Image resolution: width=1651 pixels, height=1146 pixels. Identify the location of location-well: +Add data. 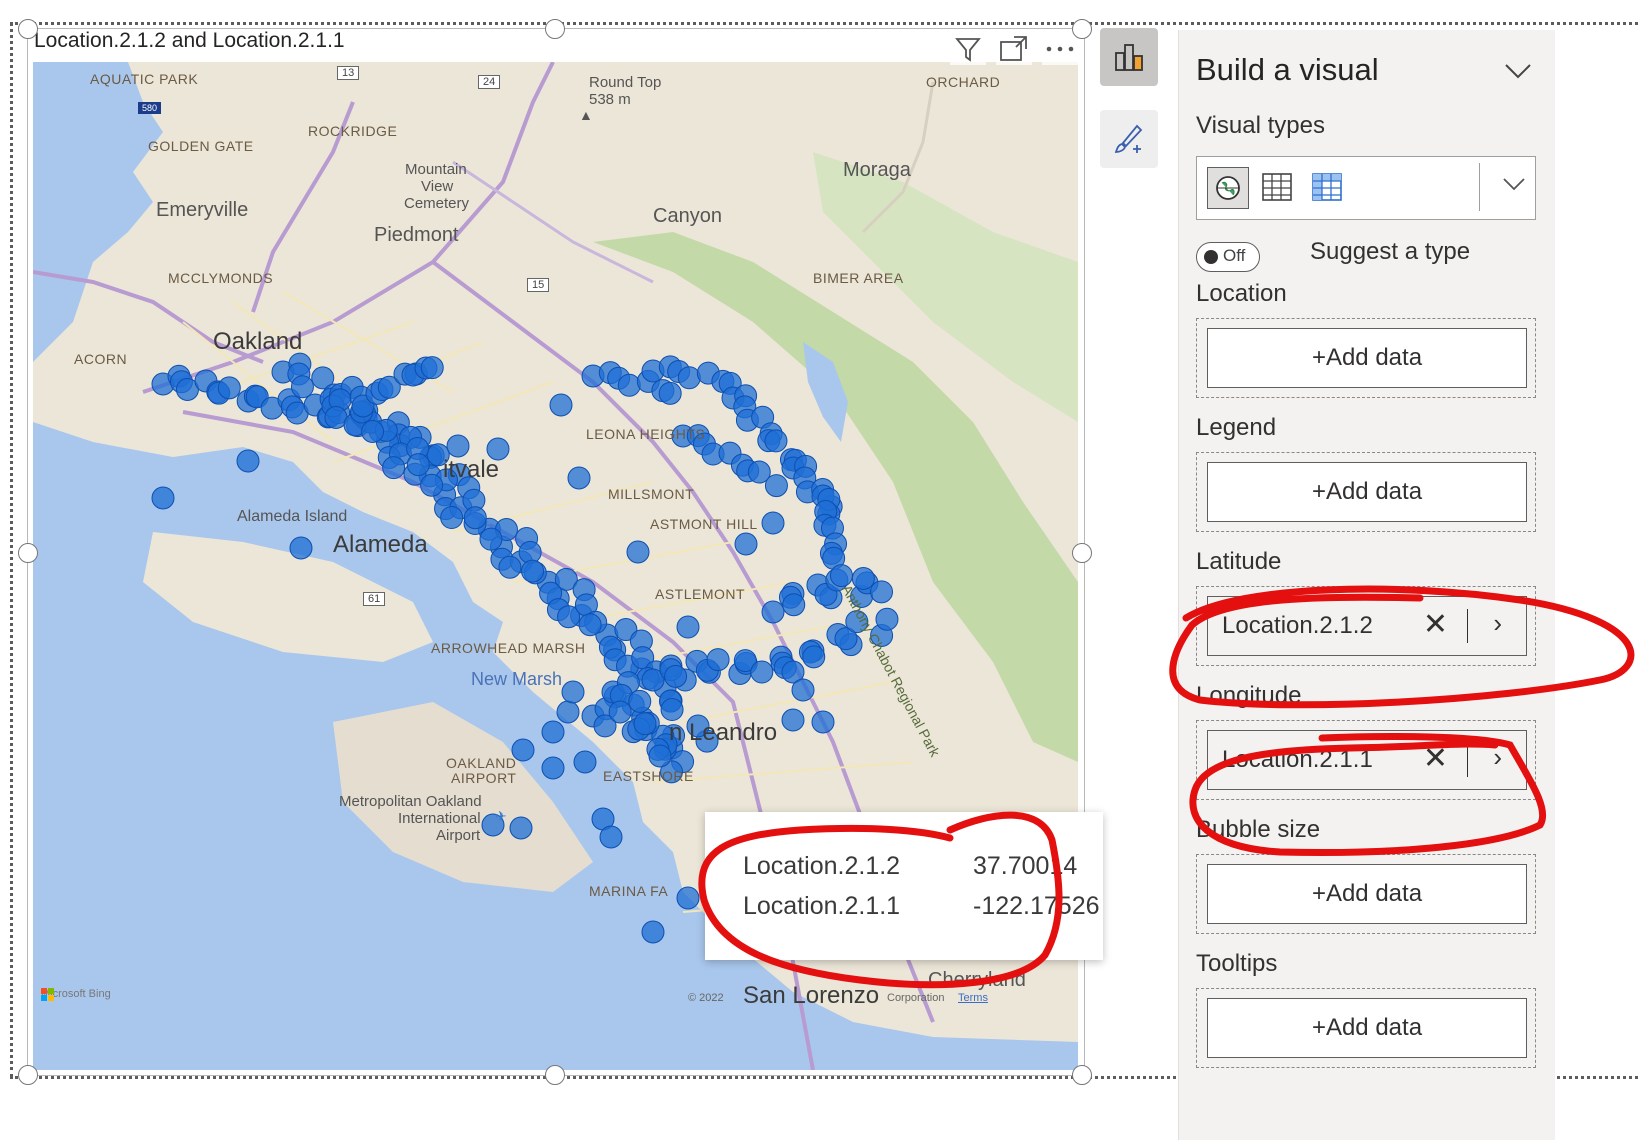
(1366, 358).